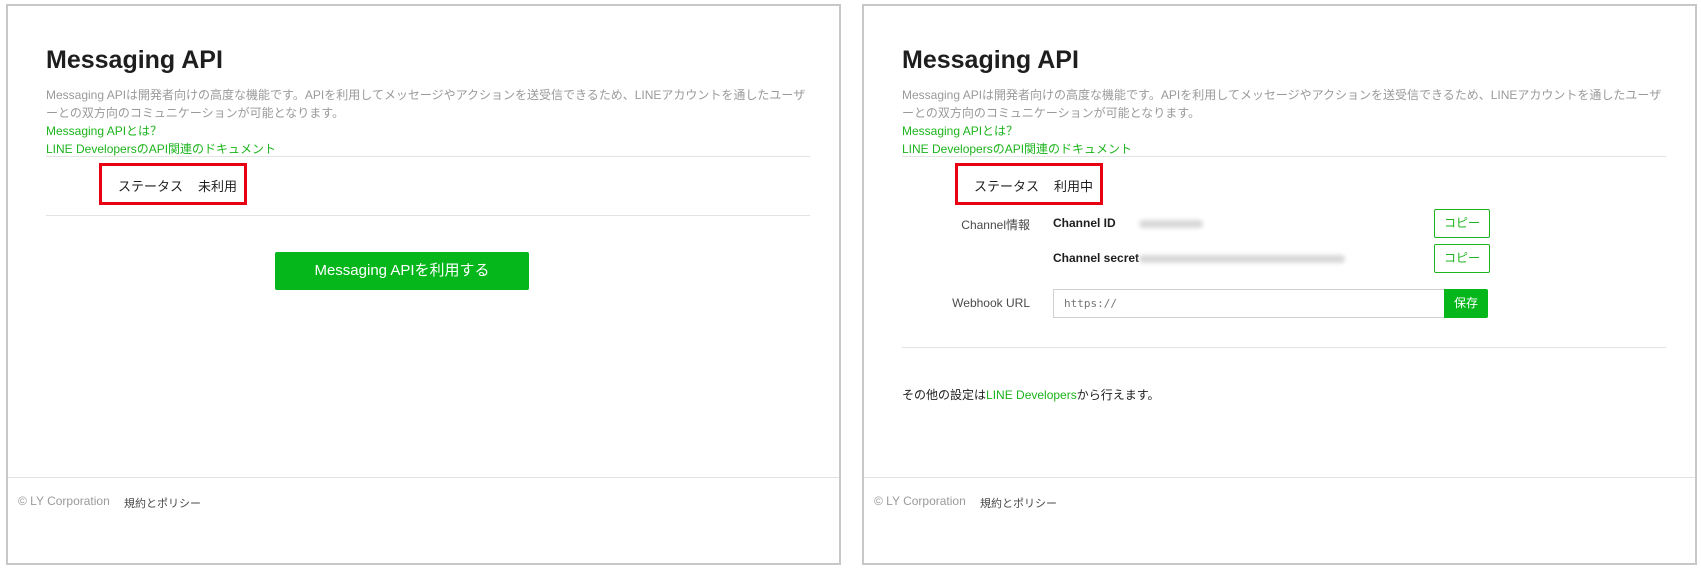 This screenshot has width=1701, height=571. What do you see at coordinates (944, 395) in the screenshot?
I see `other-settings-prefix: その他の設定は` at bounding box center [944, 395].